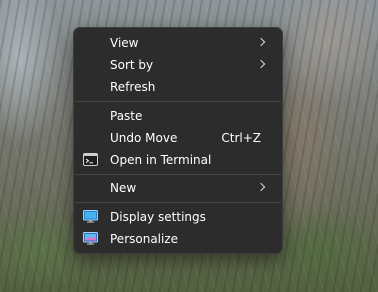 The width and height of the screenshot is (378, 292). Describe the element at coordinates (133, 87) in the screenshot. I see `menu-item-refresh-label: Refresh` at that location.